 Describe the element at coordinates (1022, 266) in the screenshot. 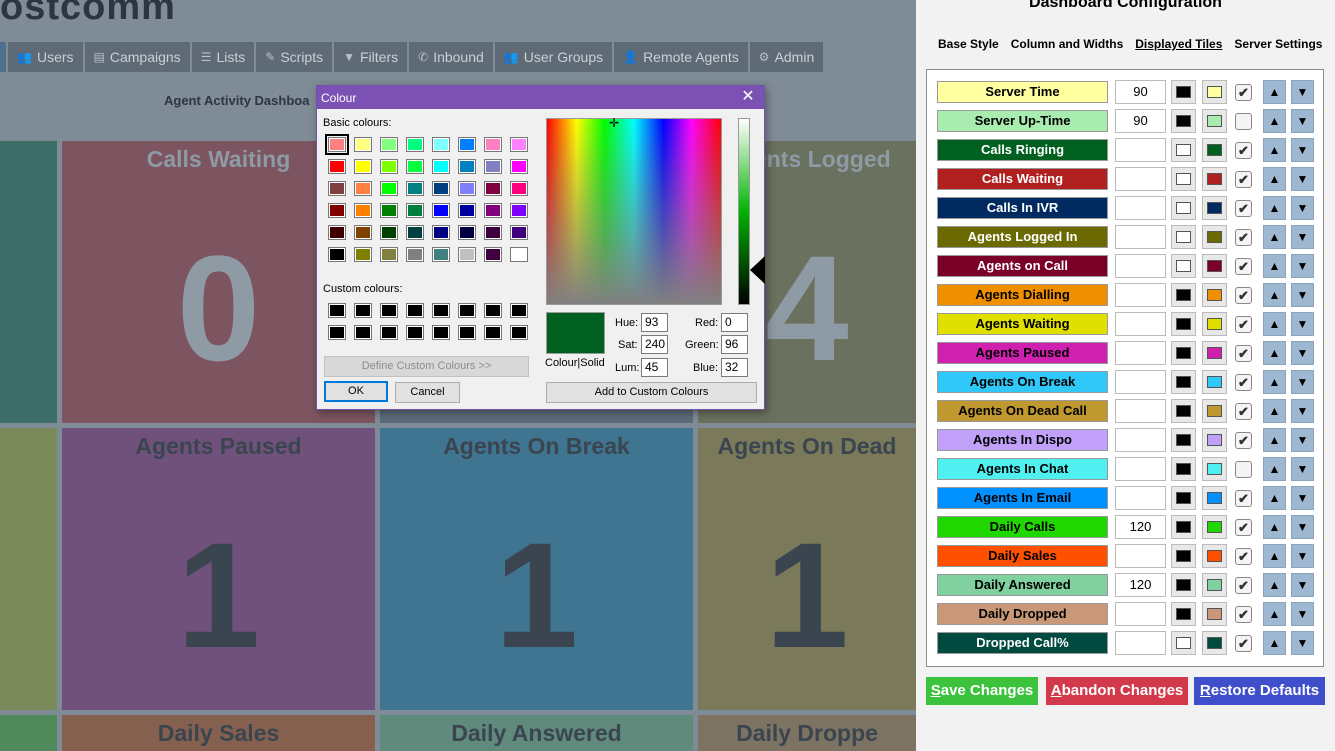

I see `tile-name-agents-on-call: Agents on Call` at that location.